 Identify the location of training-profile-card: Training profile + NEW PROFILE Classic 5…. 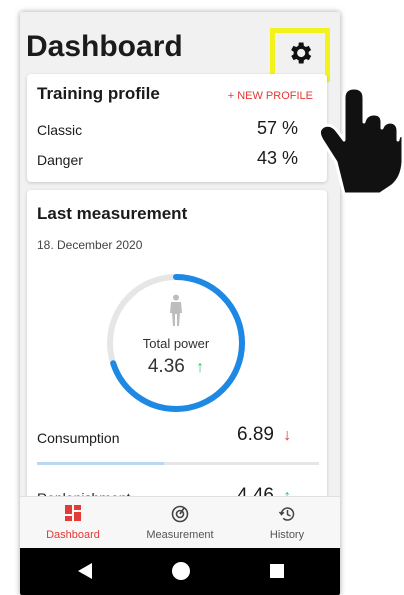
(177, 128).